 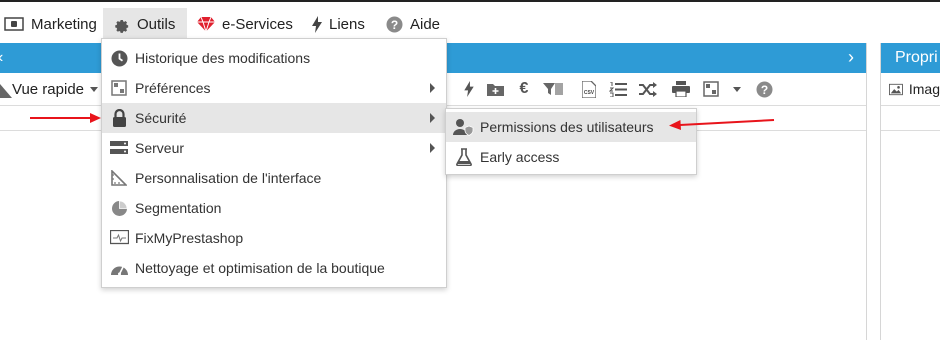 I want to click on banknote-icon, so click(x=14, y=24).